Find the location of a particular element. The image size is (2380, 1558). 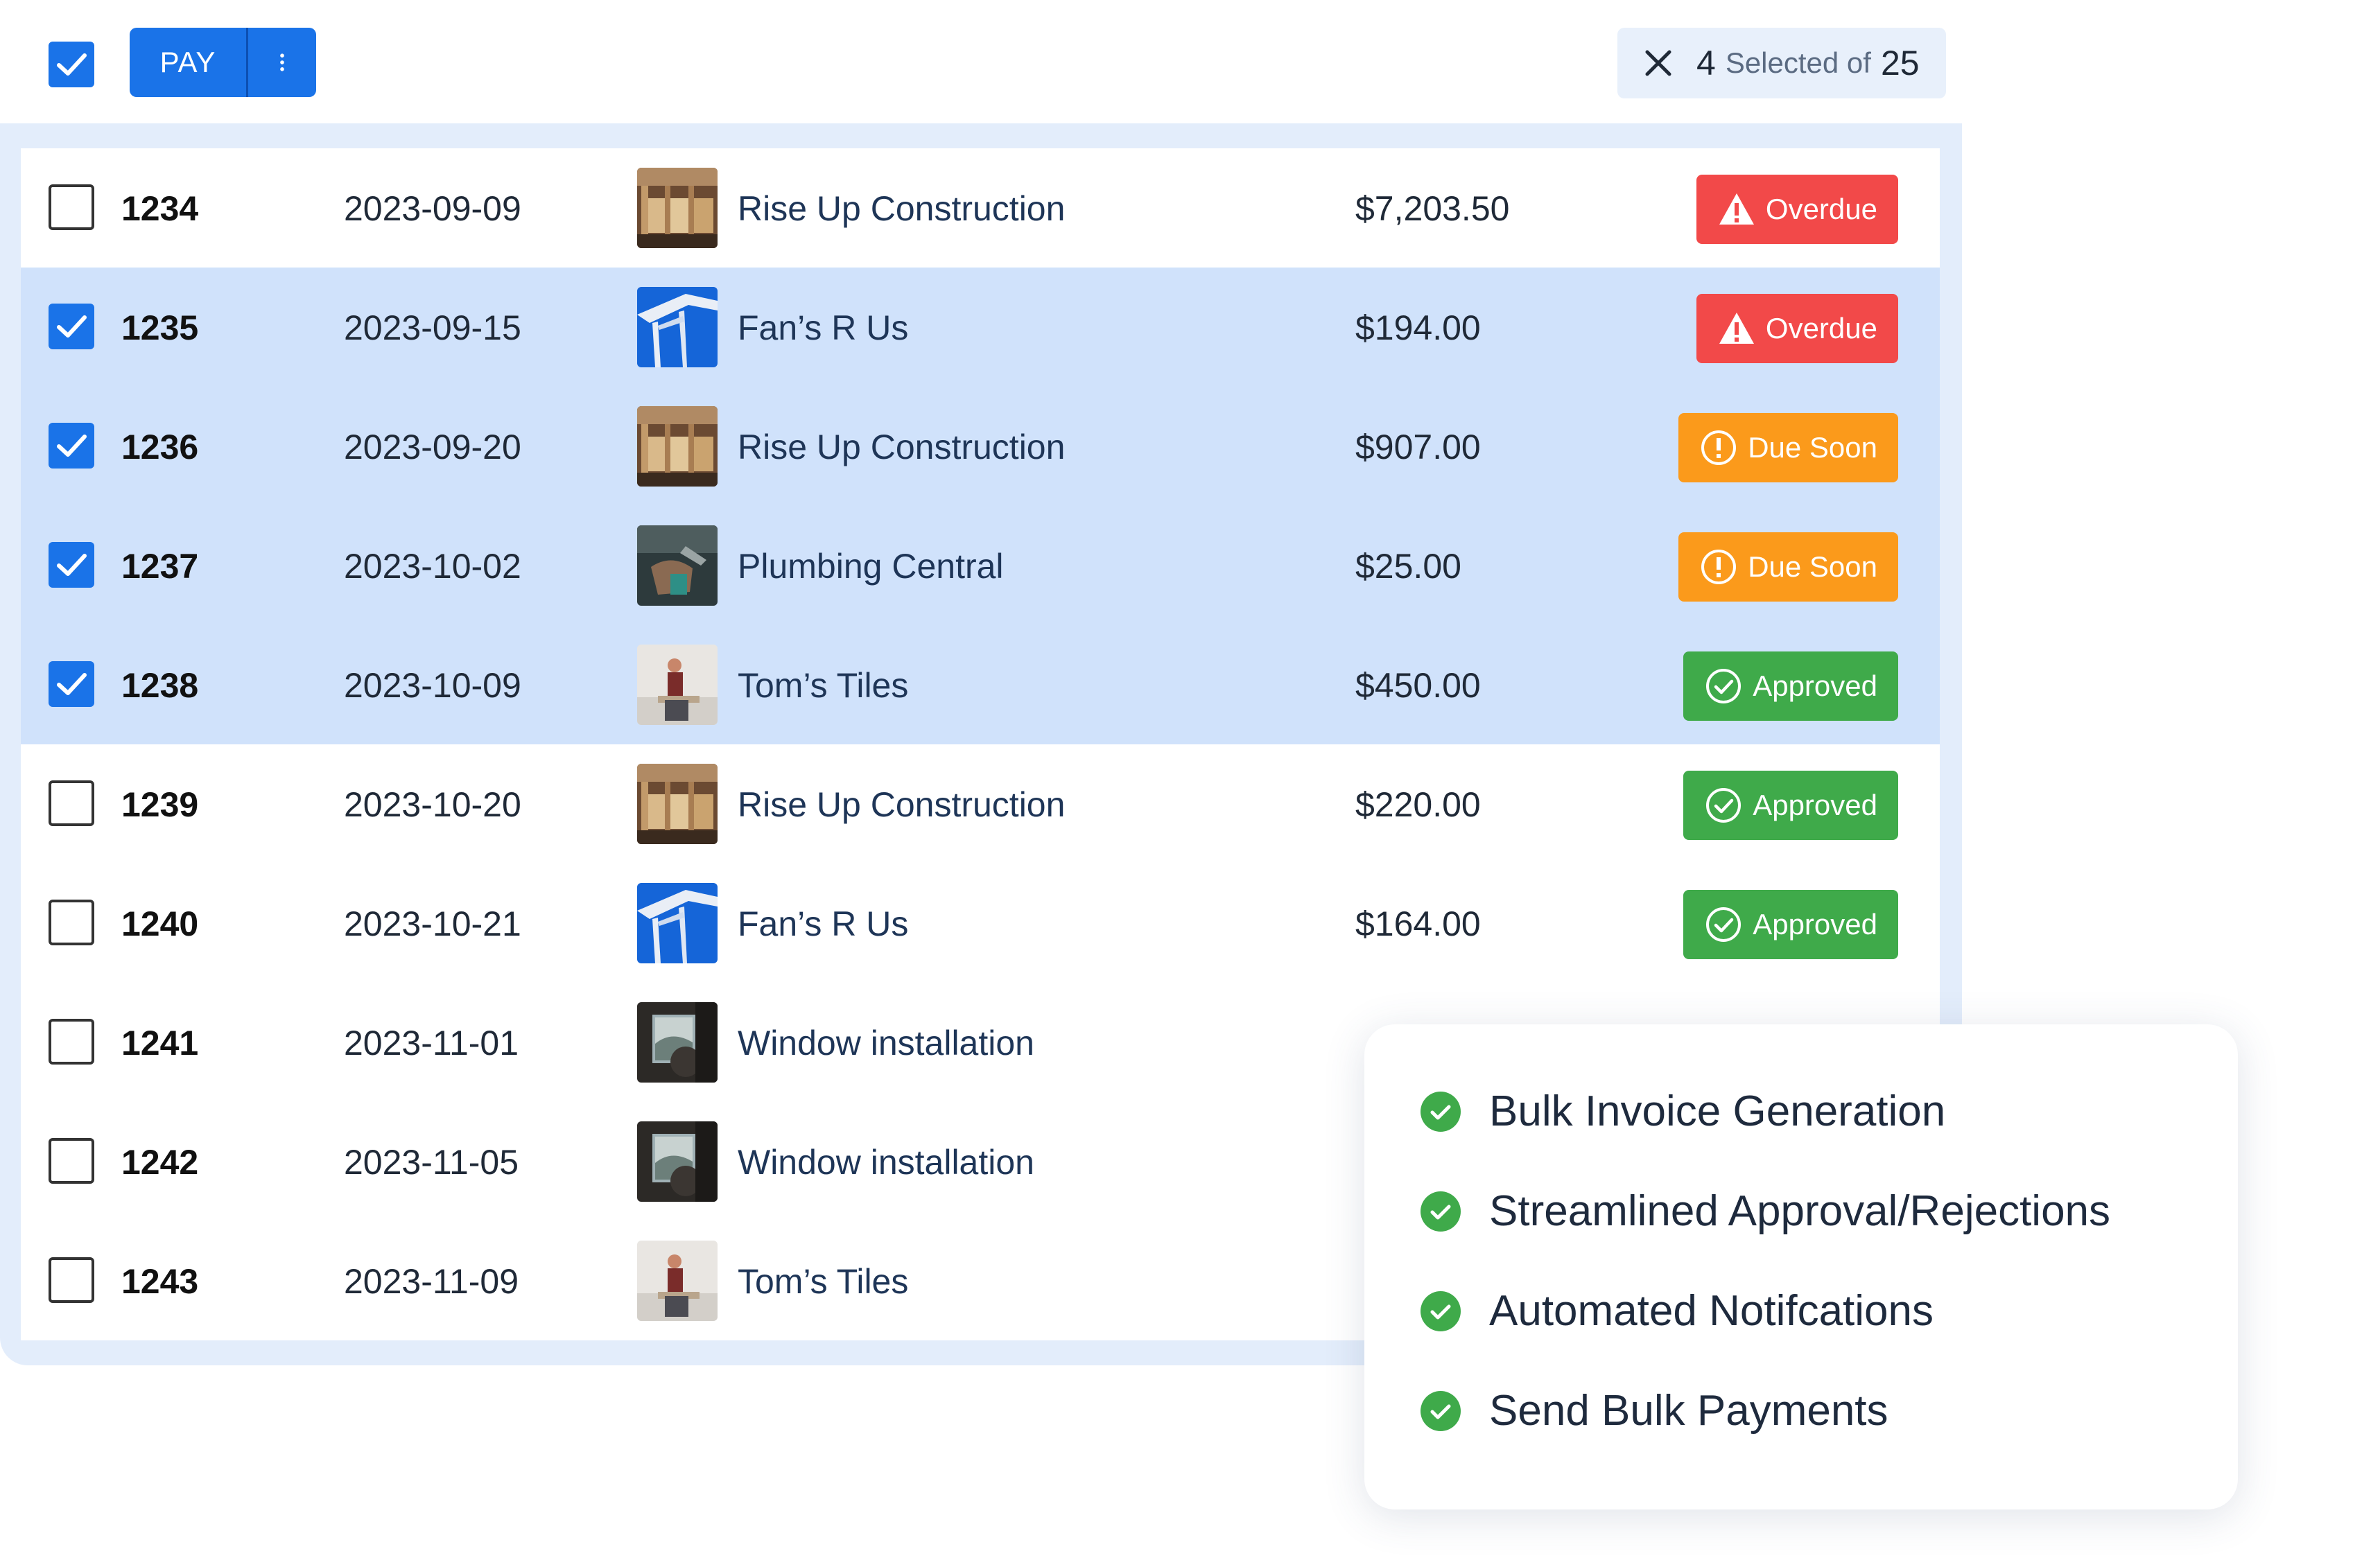

invoice-date: 2023-10-02 is located at coordinates (432, 566).